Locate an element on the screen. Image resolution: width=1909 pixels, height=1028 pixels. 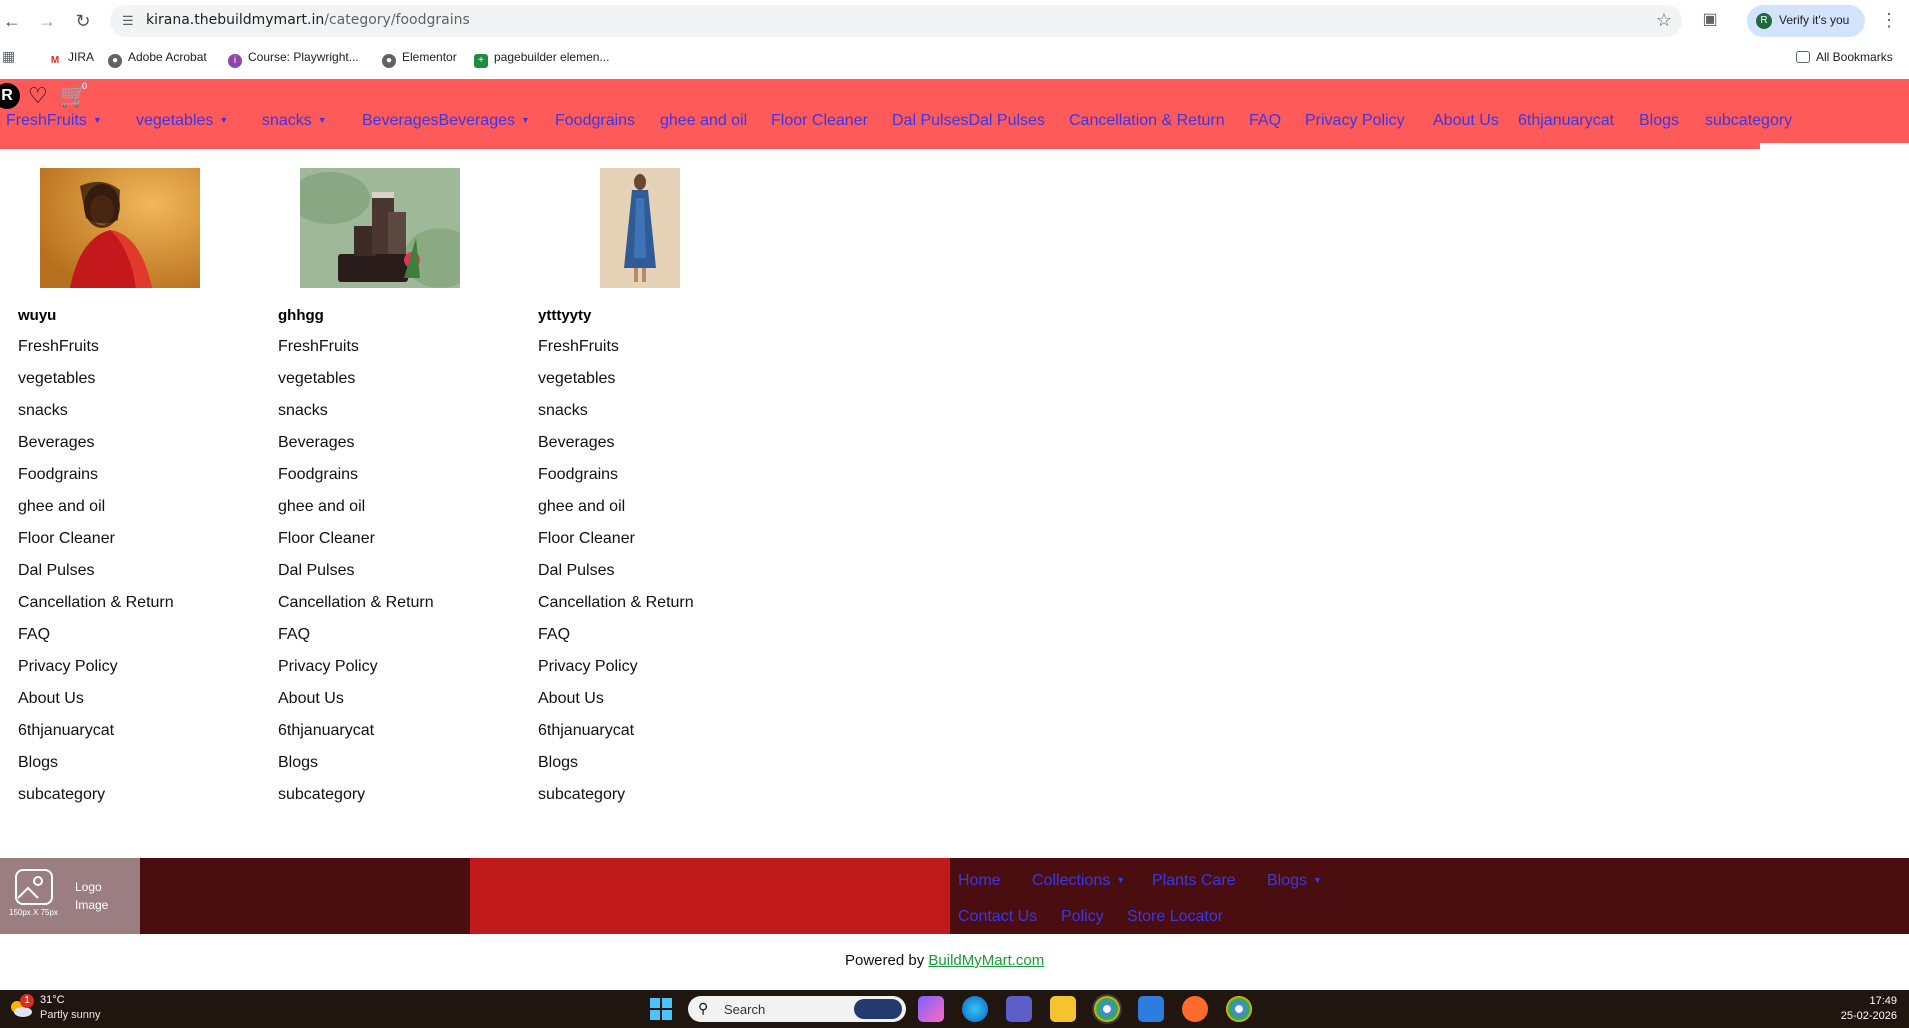
footer-link: Plants Care is located at coordinates (1194, 881).